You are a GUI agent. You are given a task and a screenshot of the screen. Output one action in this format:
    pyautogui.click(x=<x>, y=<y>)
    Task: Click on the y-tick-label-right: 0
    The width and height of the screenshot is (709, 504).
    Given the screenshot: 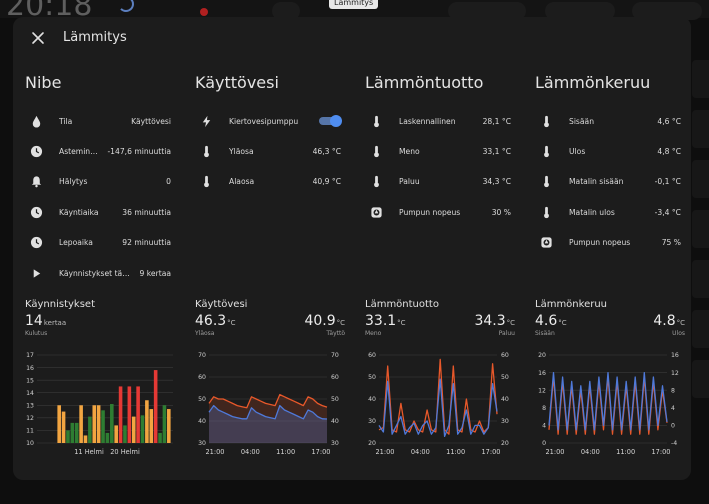 What is the action you would take?
    pyautogui.click(x=673, y=426)
    